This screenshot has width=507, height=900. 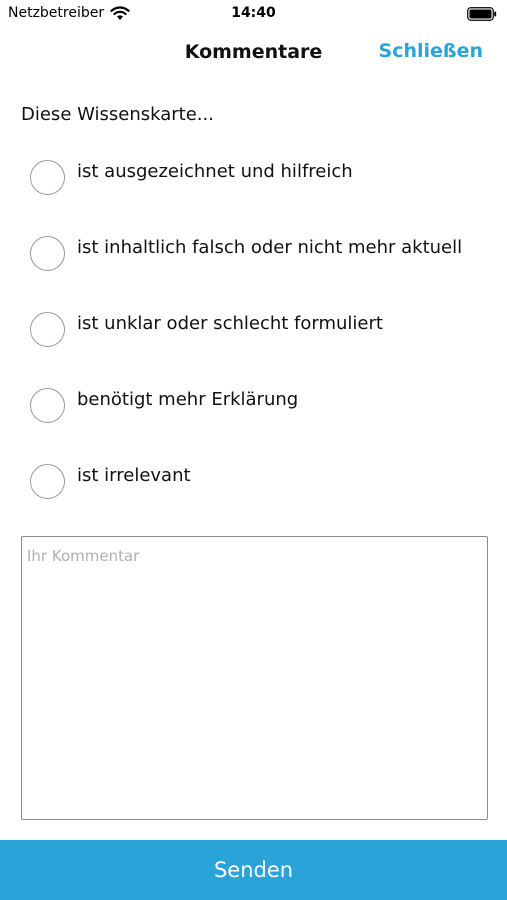 What do you see at coordinates (431, 51) in the screenshot?
I see `close-button: Schließen` at bounding box center [431, 51].